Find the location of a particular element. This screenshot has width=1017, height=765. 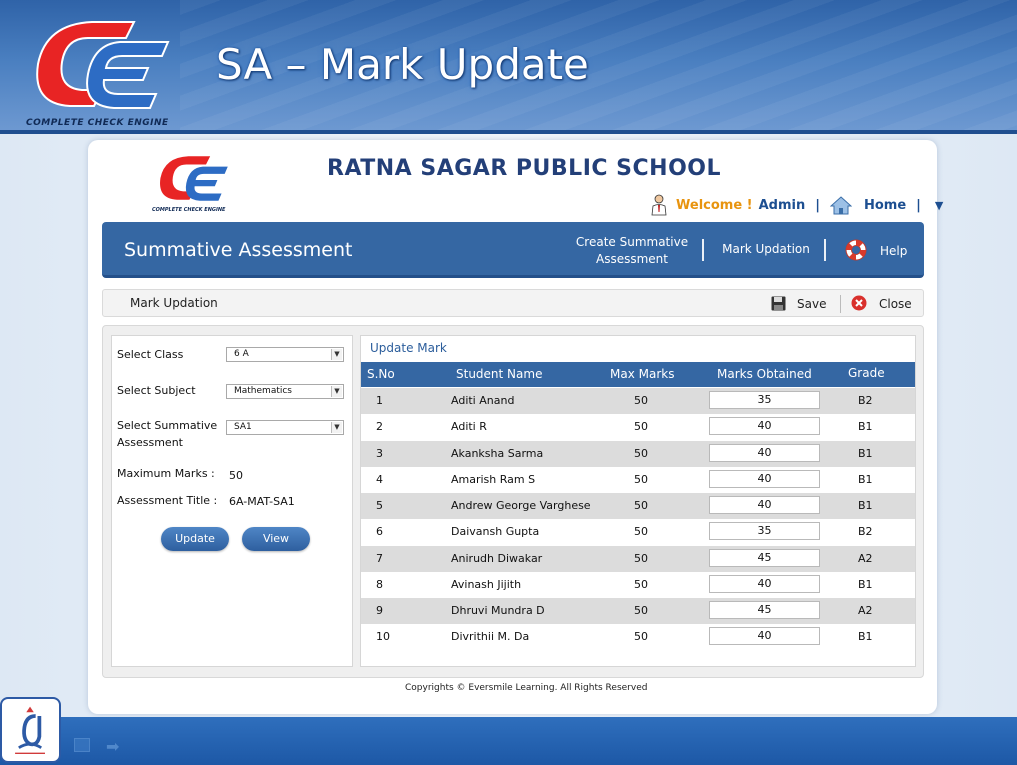

cell-student-name: Anirudh Diwakar is located at coordinates (497, 558).